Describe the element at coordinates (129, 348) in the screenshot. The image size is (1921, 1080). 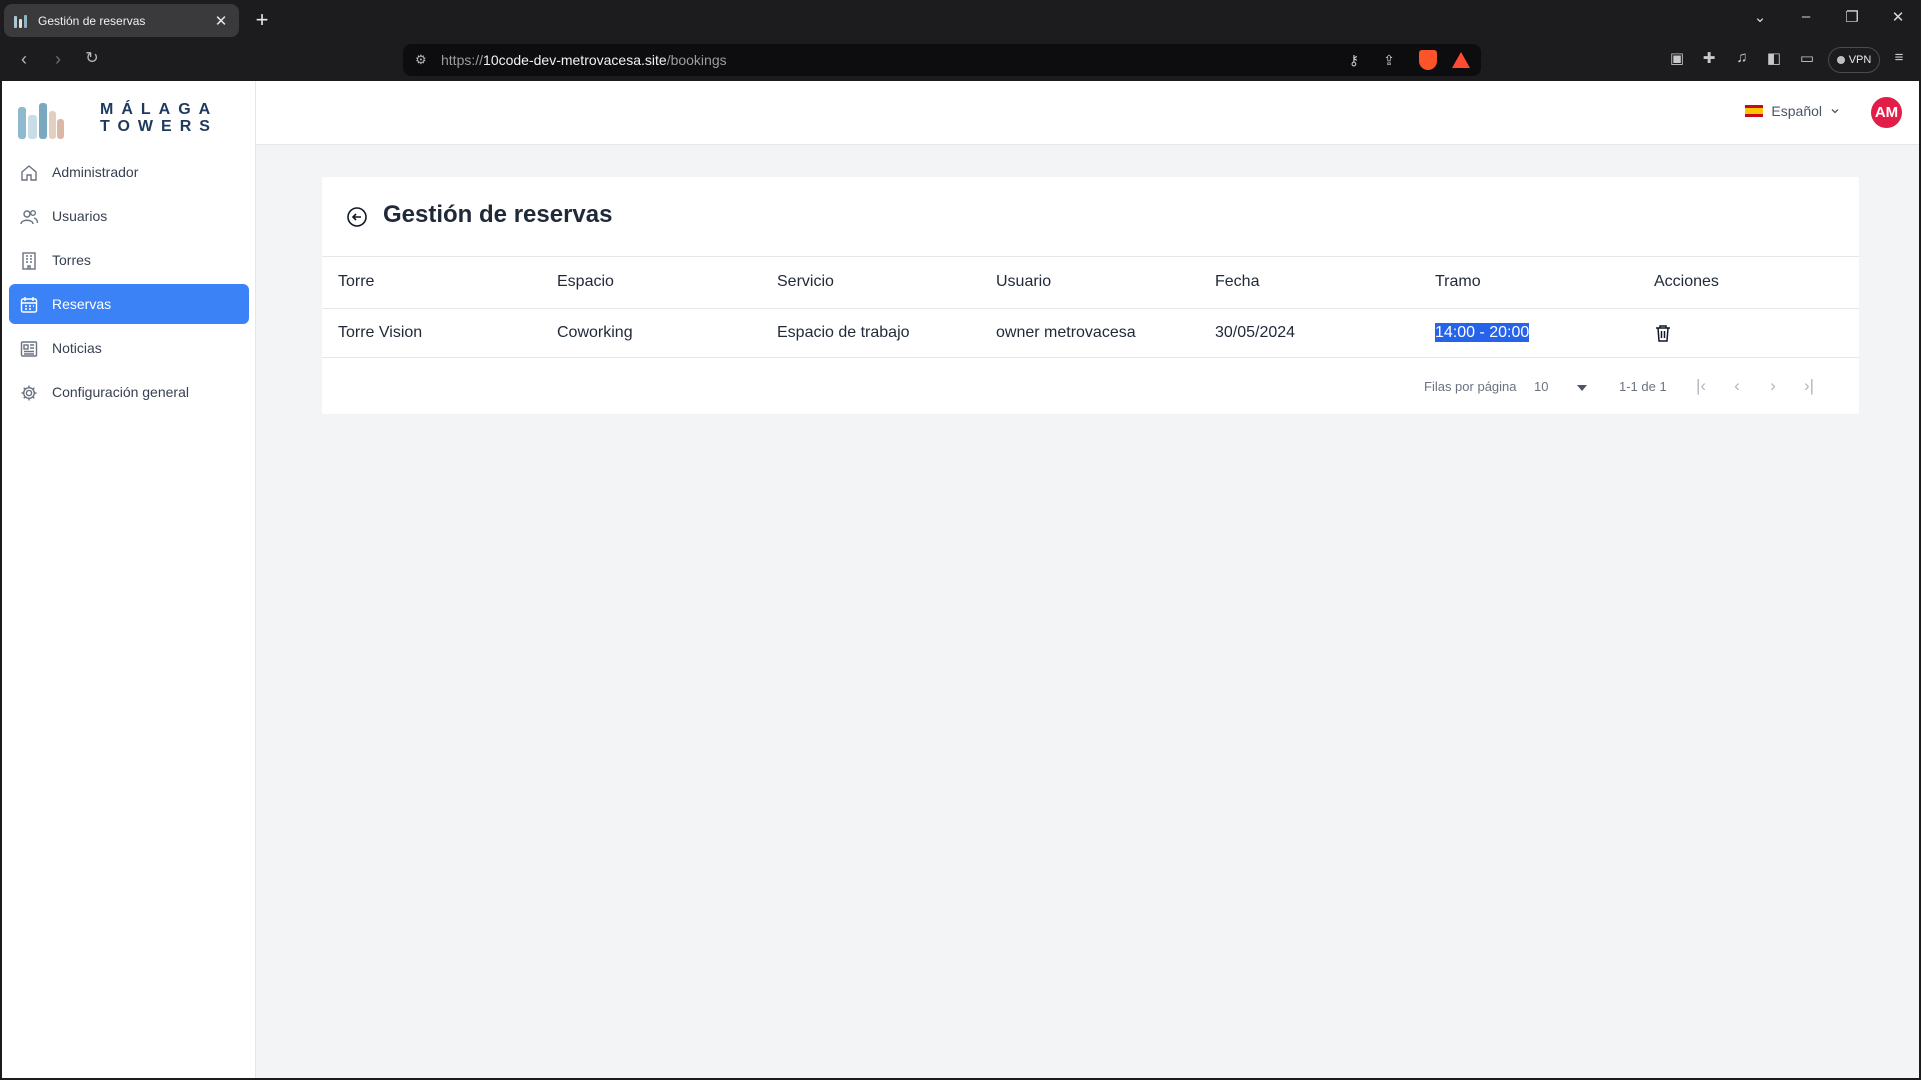
I see `sidebar-item-noticias: Noticias` at that location.